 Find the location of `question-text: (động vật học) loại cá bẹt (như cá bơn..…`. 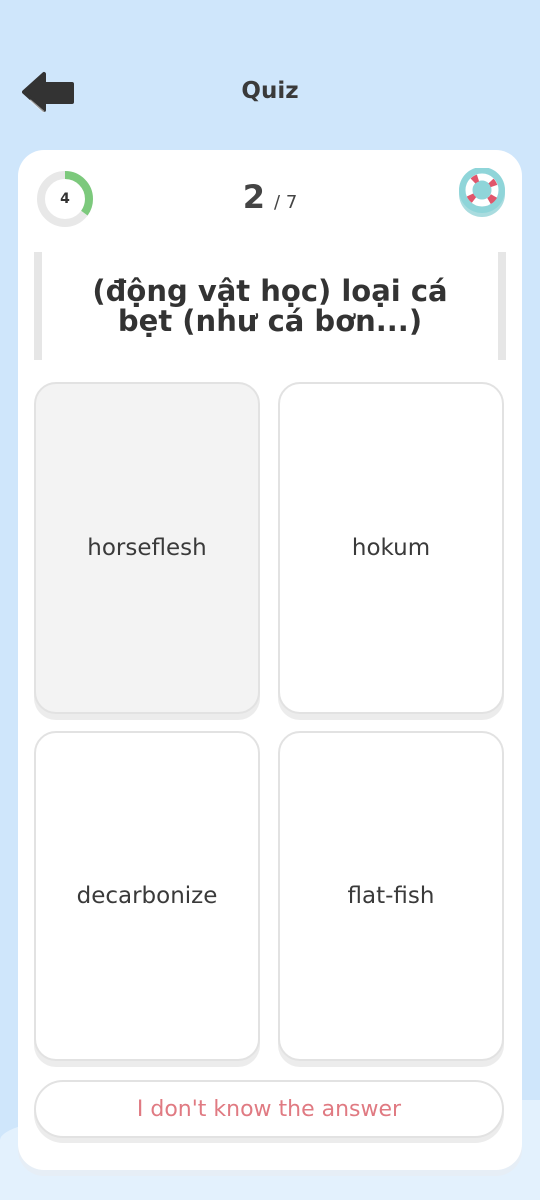

question-text: (động vật học) loại cá bẹt (như cá bơn..… is located at coordinates (270, 306).